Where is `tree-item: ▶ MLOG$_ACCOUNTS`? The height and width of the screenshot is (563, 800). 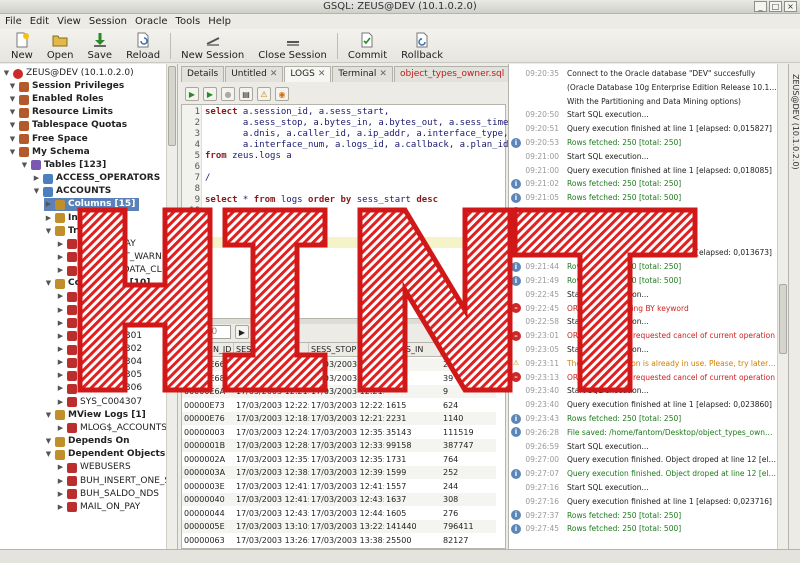
tree-item: ▶ MLOG$_ACCOUNTS is located at coordinates (111, 428).